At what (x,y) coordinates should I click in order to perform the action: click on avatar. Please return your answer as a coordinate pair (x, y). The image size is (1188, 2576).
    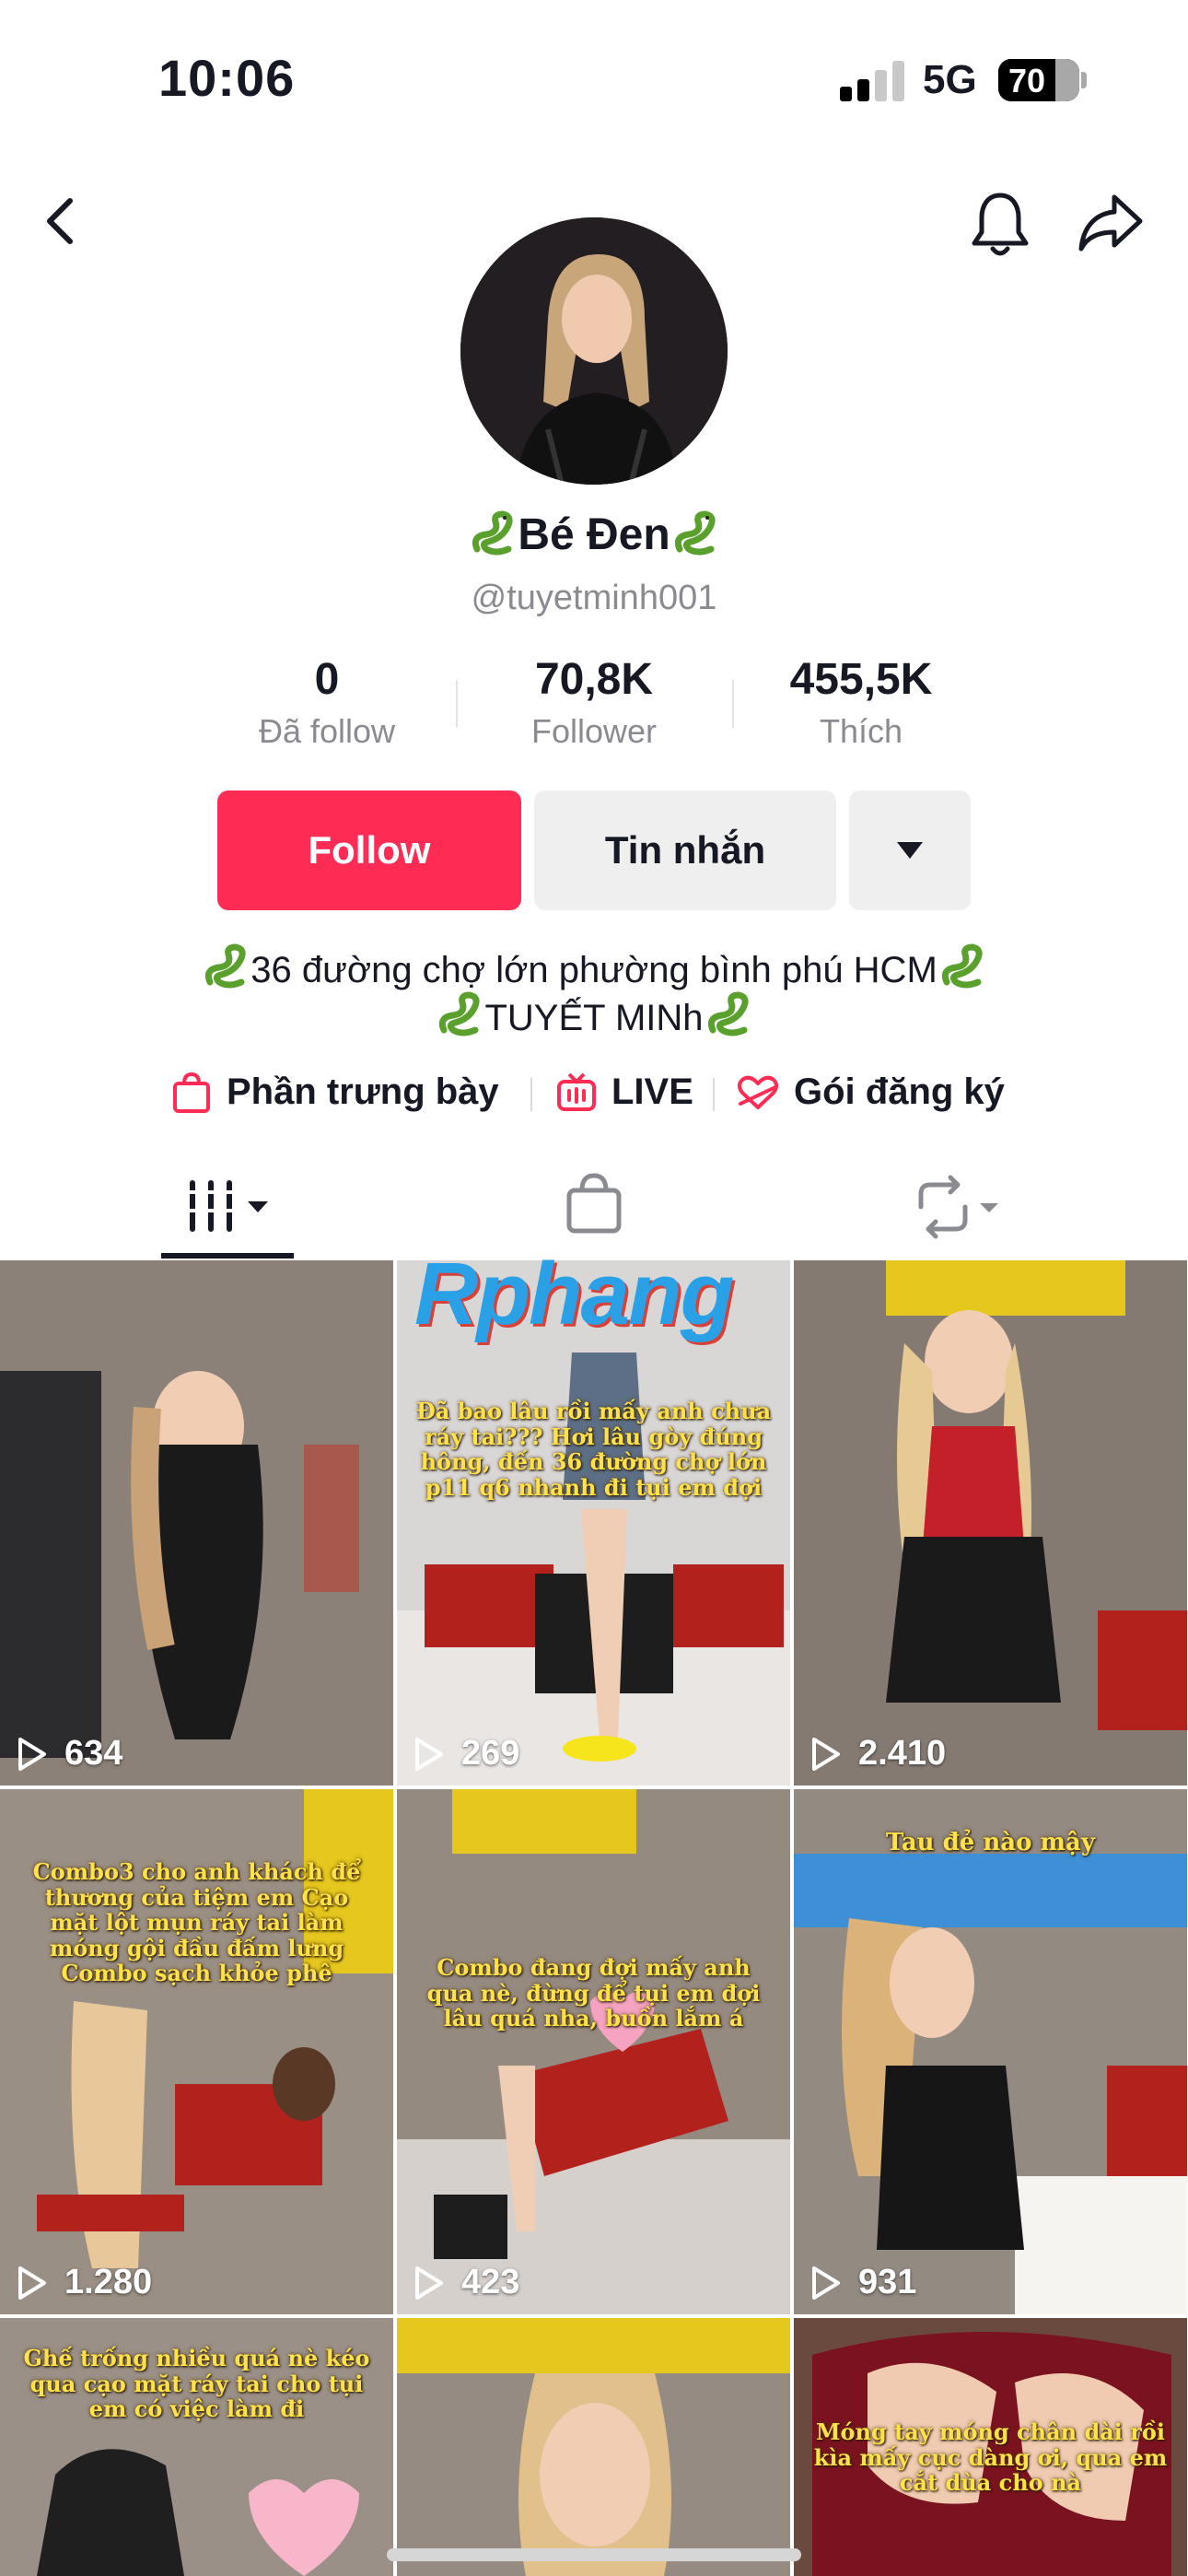
    Looking at the image, I should click on (594, 351).